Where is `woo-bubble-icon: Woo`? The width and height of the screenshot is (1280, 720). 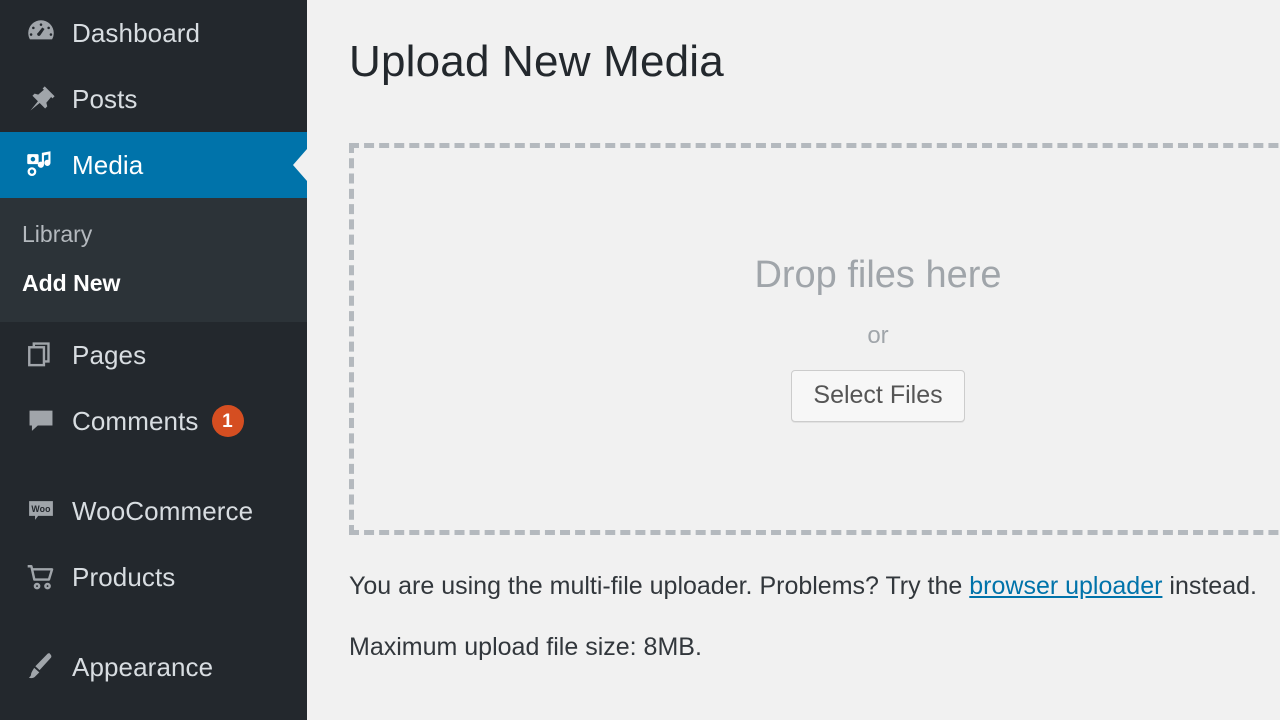 woo-bubble-icon: Woo is located at coordinates (41, 511).